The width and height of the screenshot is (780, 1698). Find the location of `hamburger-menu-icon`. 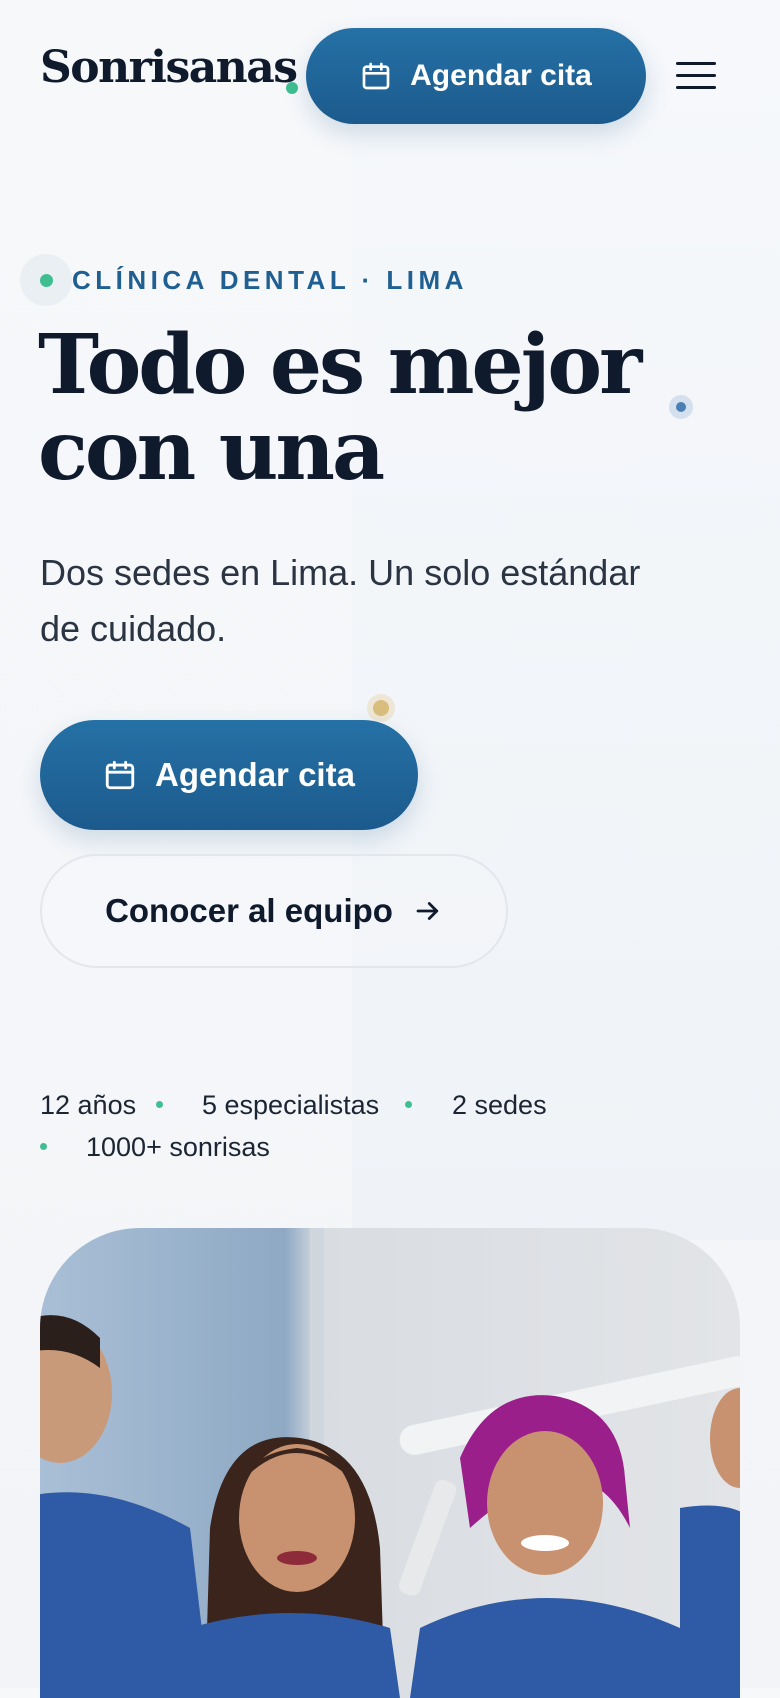

hamburger-menu-icon is located at coordinates (696, 76).